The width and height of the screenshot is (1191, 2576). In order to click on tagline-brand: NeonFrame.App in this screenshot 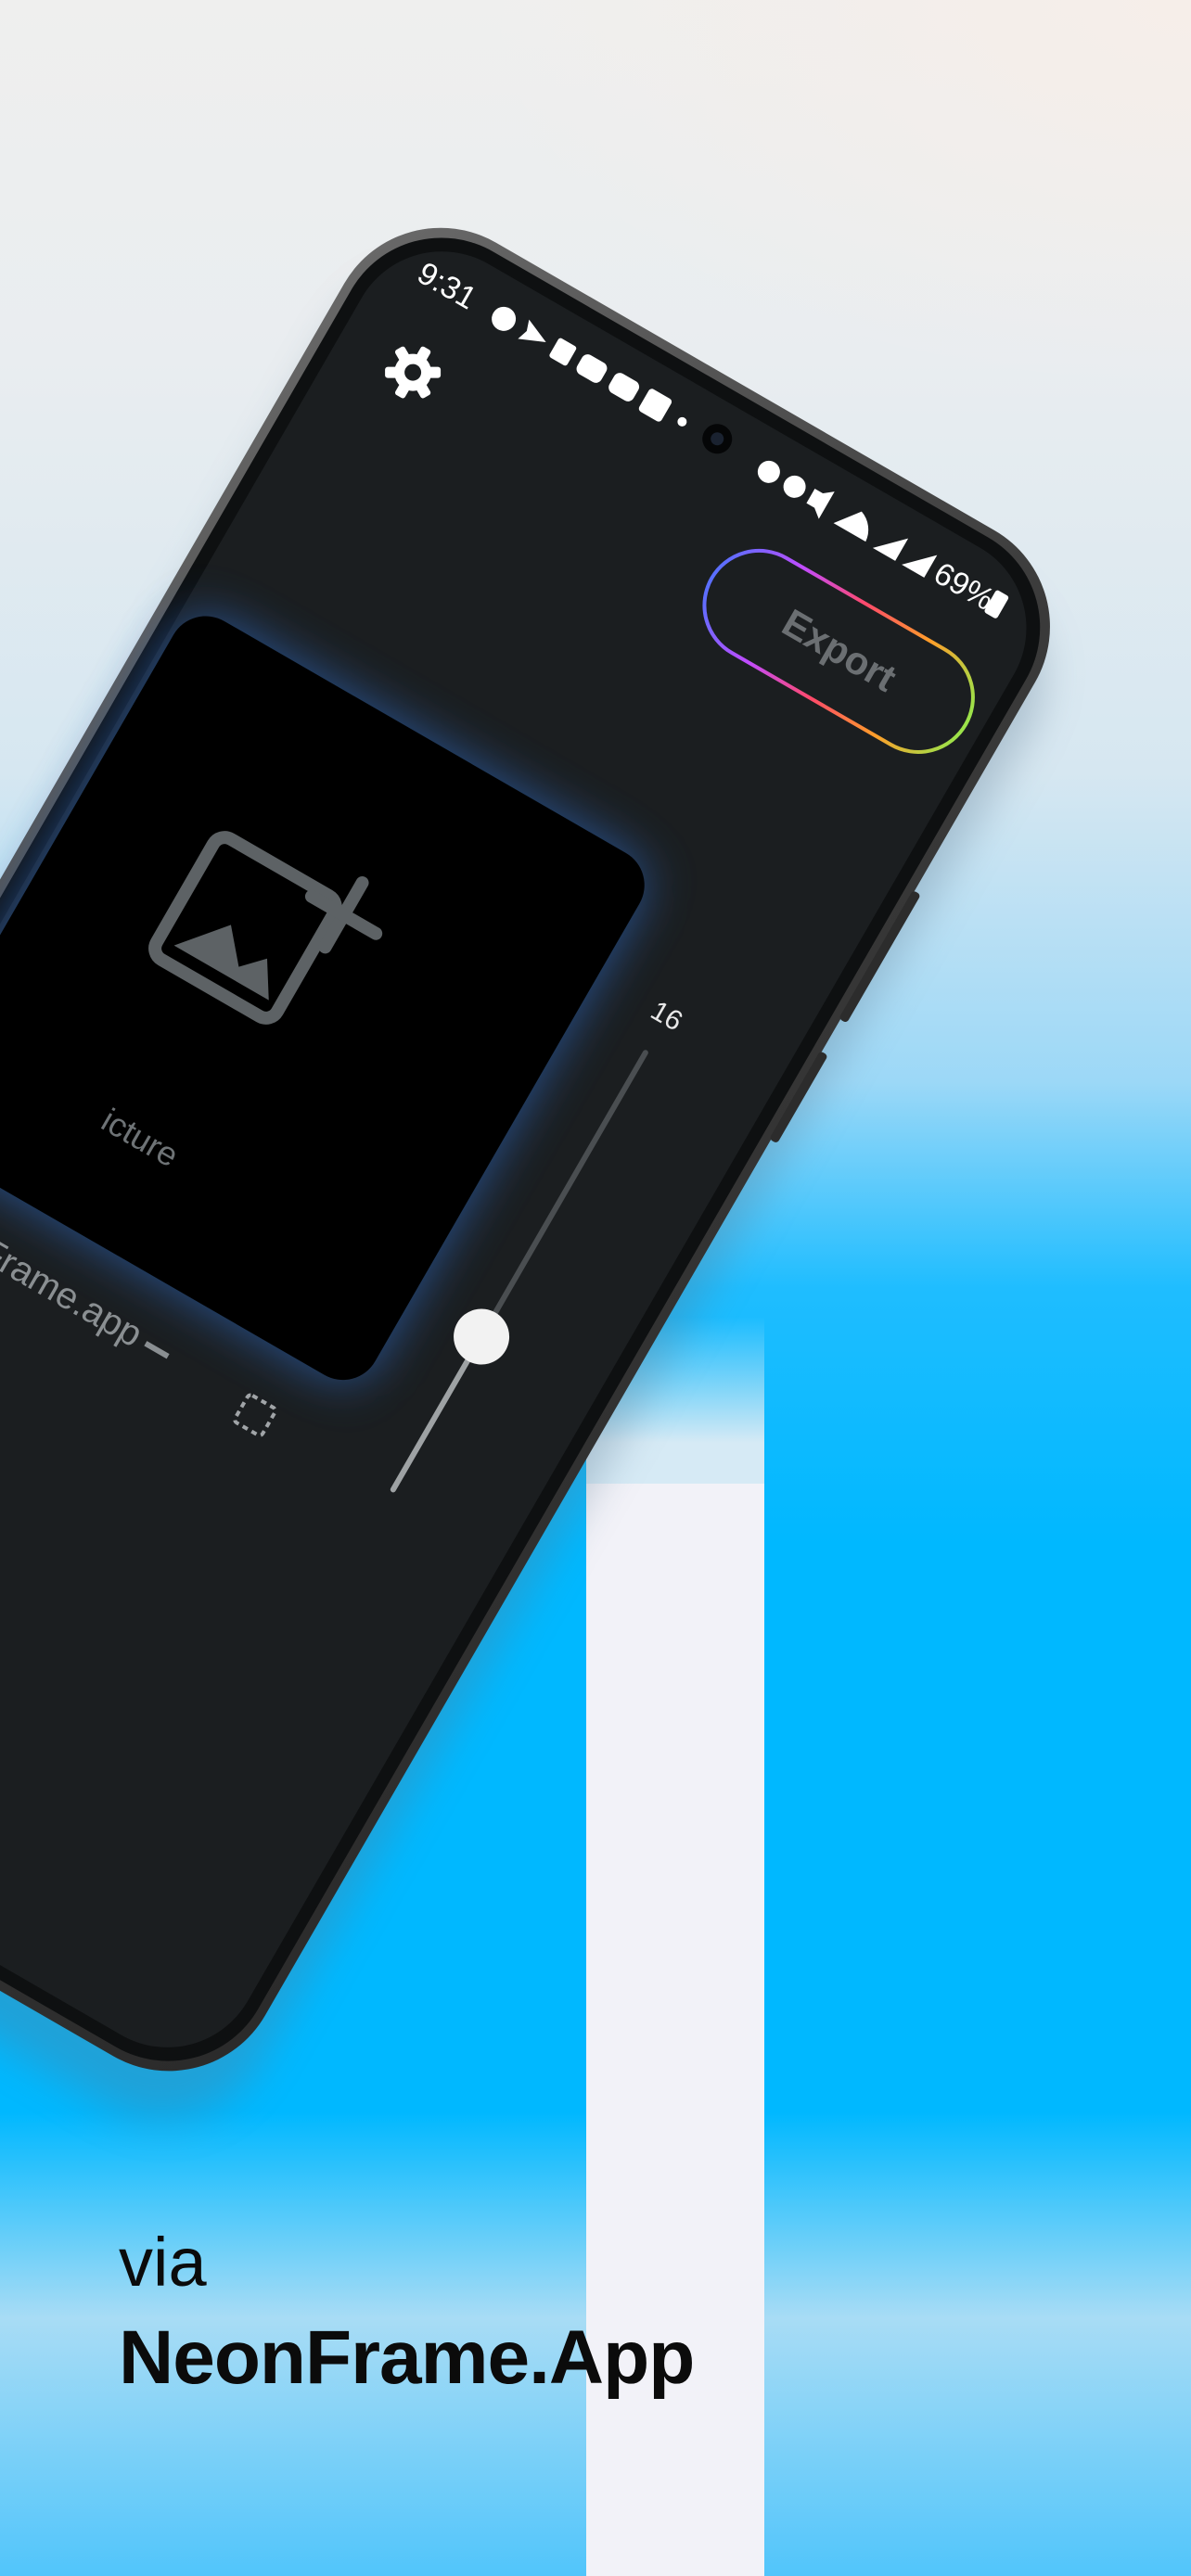, I will do `click(407, 2357)`.